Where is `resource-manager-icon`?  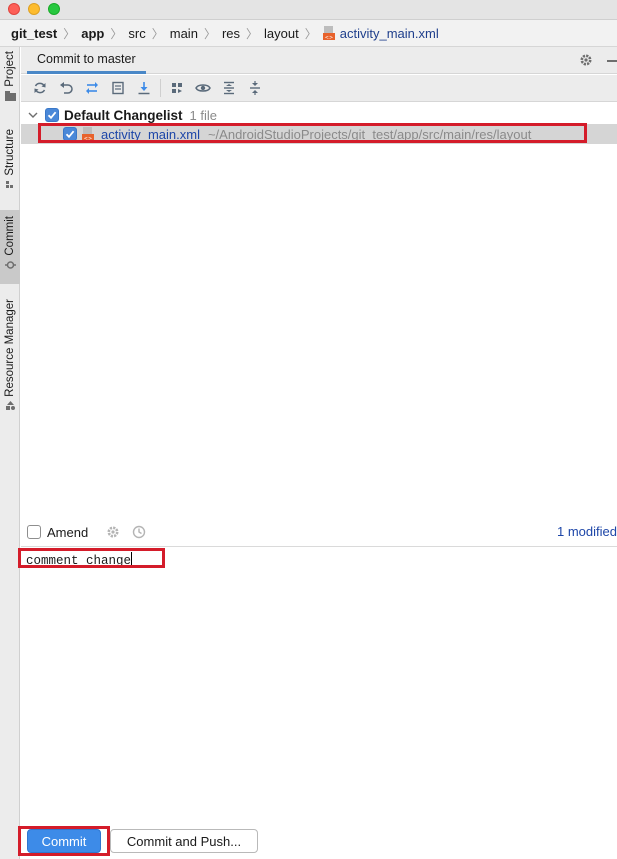
resource-manager-icon is located at coordinates (10, 405).